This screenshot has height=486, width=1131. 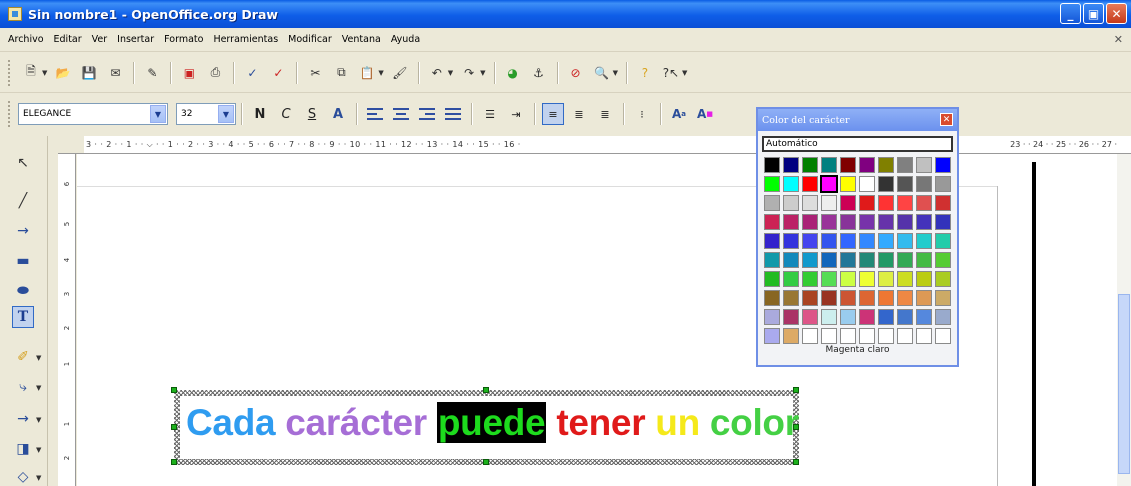 I want to click on popup-close-icon: ✕, so click(x=946, y=119).